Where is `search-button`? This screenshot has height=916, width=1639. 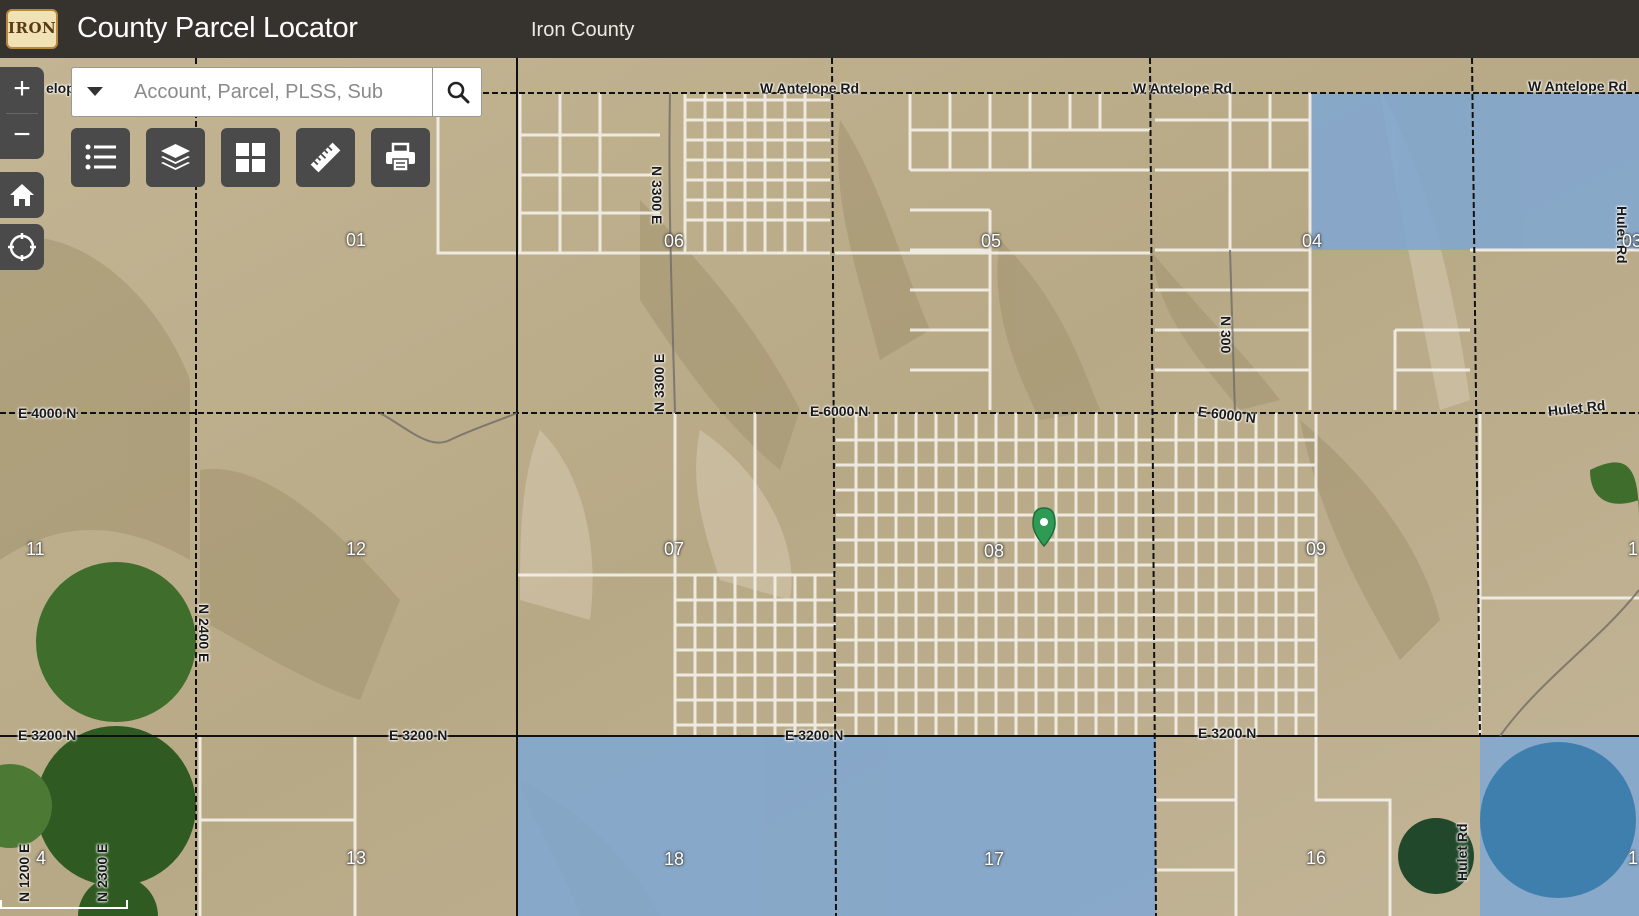 search-button is located at coordinates (457, 92).